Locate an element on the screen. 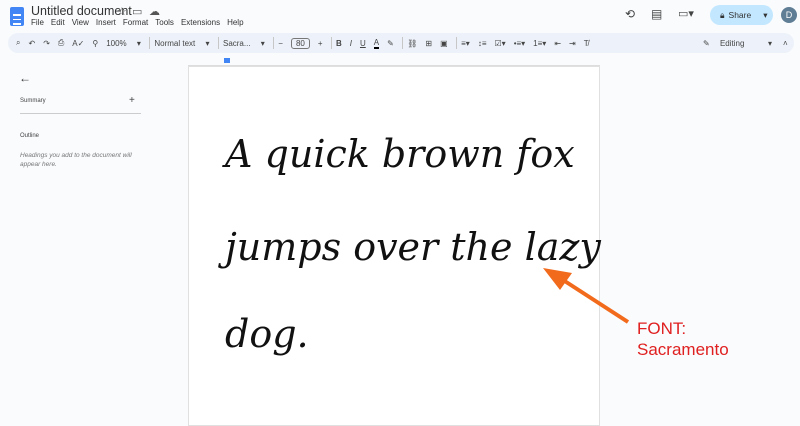  font-annotation: FONT: Sacramento is located at coordinates (683, 339).